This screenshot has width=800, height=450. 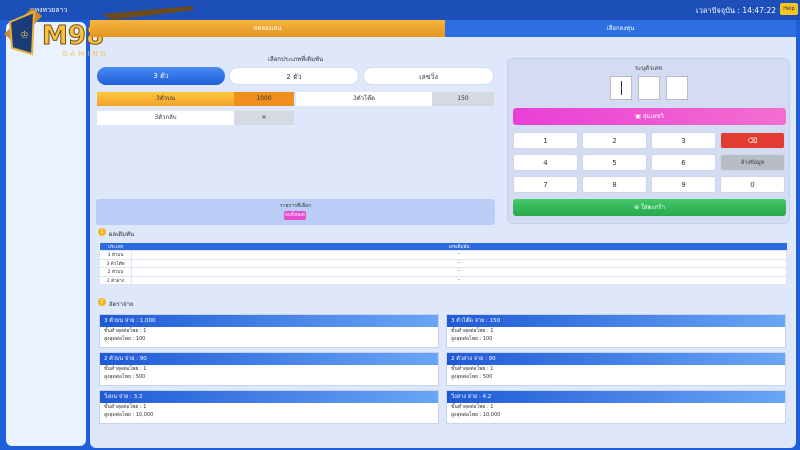 What do you see at coordinates (653, 207) in the screenshot?
I see `submit-label: ใส่ตะกร้า` at bounding box center [653, 207].